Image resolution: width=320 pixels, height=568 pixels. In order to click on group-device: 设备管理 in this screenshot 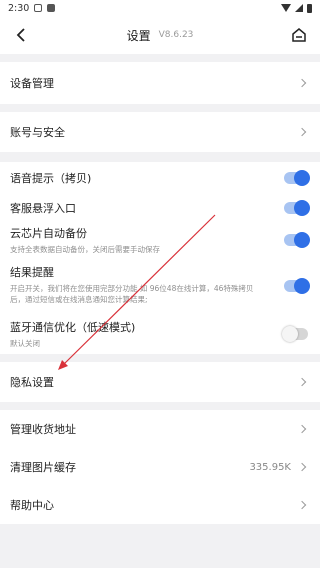, I will do `click(160, 83)`.